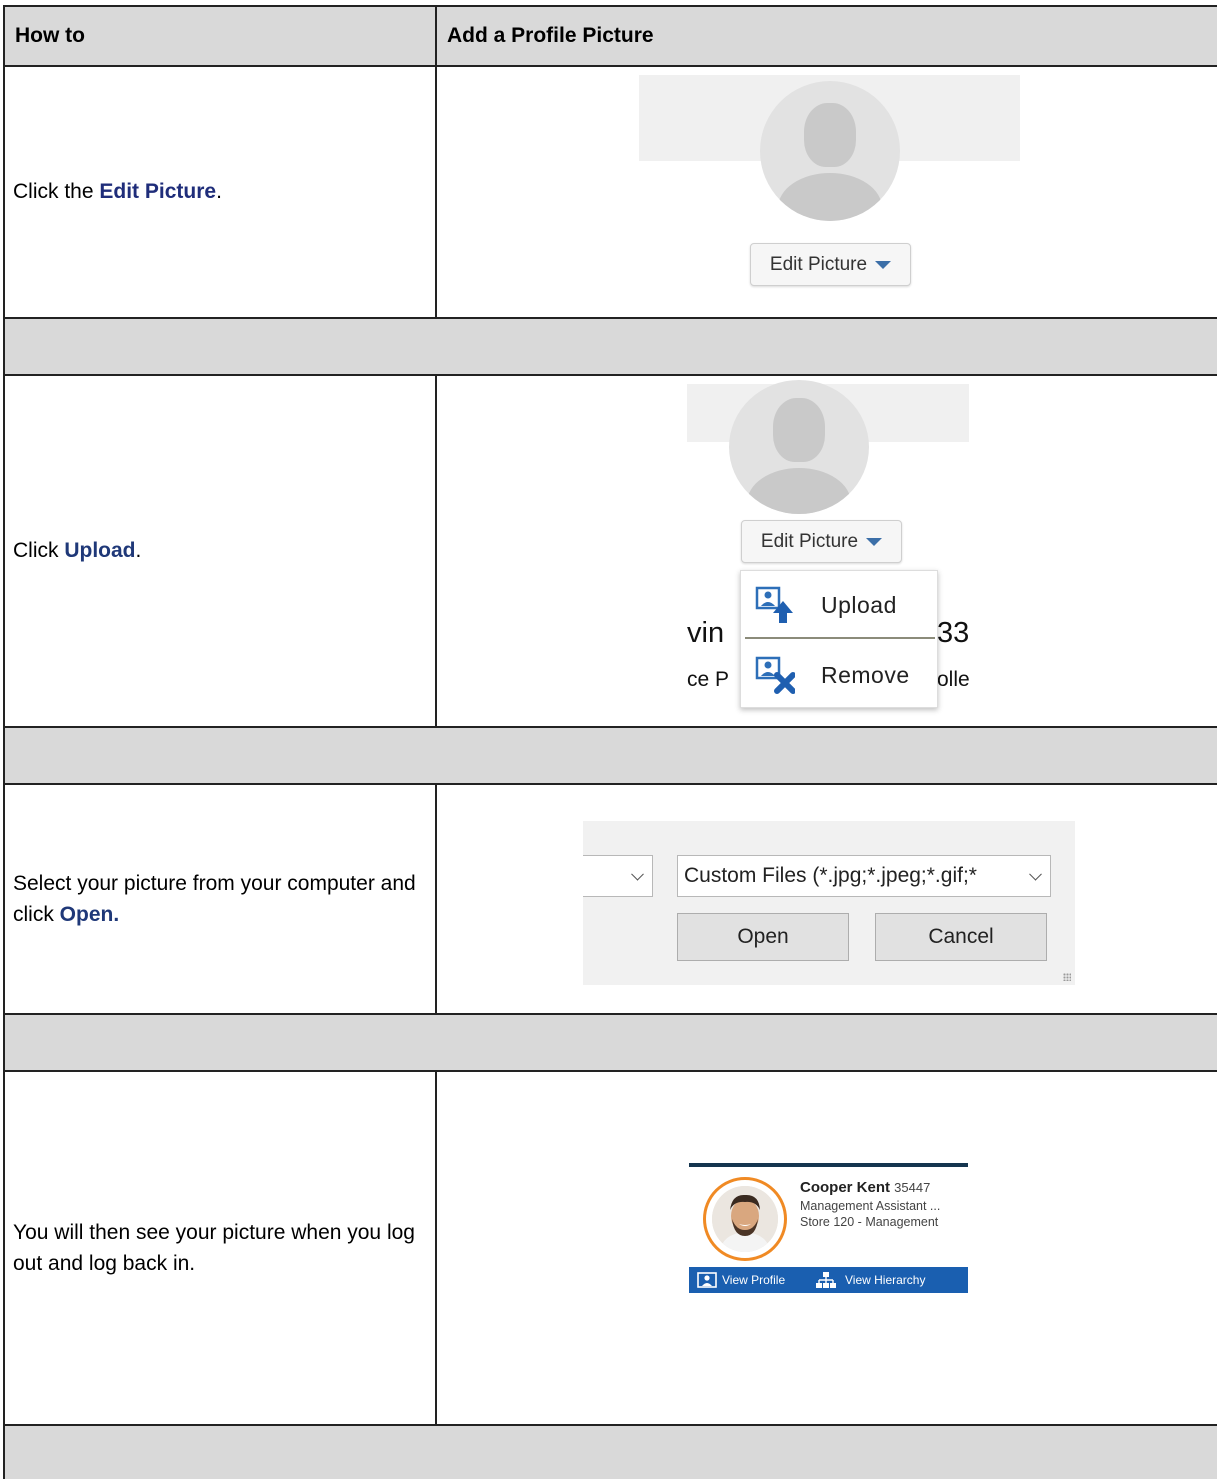  I want to click on header-how-to: How to, so click(220, 36).